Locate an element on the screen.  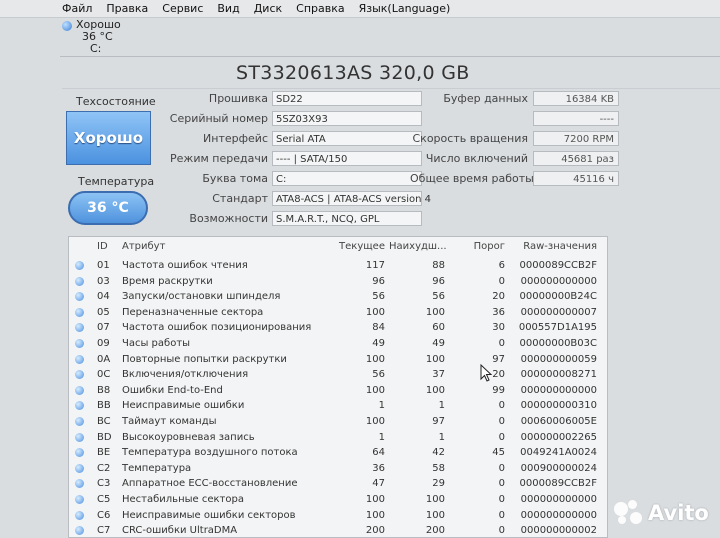
col-threshold: Порог is located at coordinates (479, 246).